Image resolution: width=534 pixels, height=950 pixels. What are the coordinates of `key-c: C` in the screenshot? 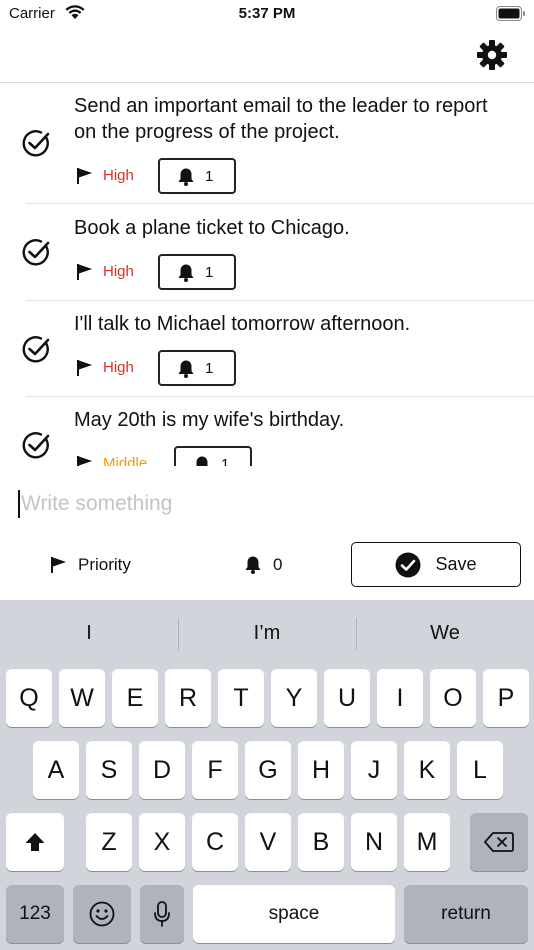 It's located at (215, 842).